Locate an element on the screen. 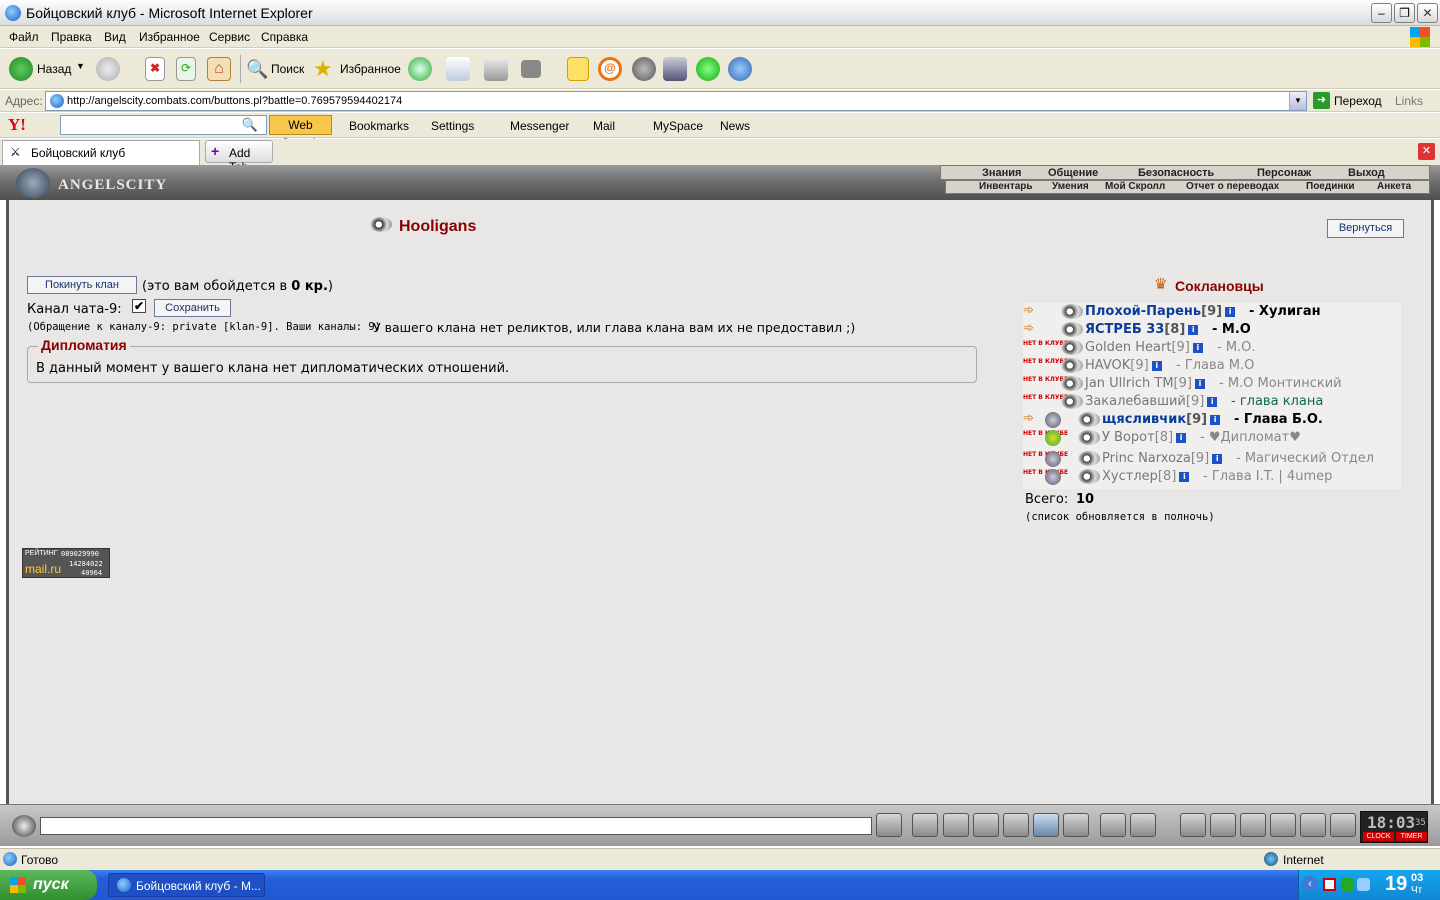 The height and width of the screenshot is (900, 1440). close-button: ✕ is located at coordinates (1427, 13).